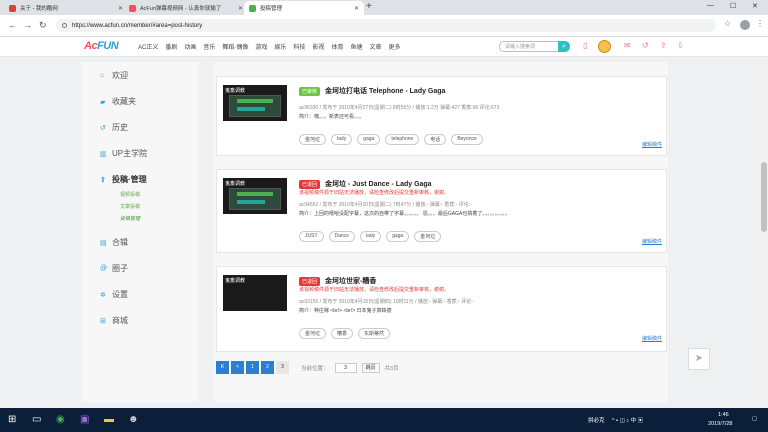 The width and height of the screenshot is (768, 432). What do you see at coordinates (36, 420) in the screenshot?
I see `task-view-icon: ▭` at bounding box center [36, 420].